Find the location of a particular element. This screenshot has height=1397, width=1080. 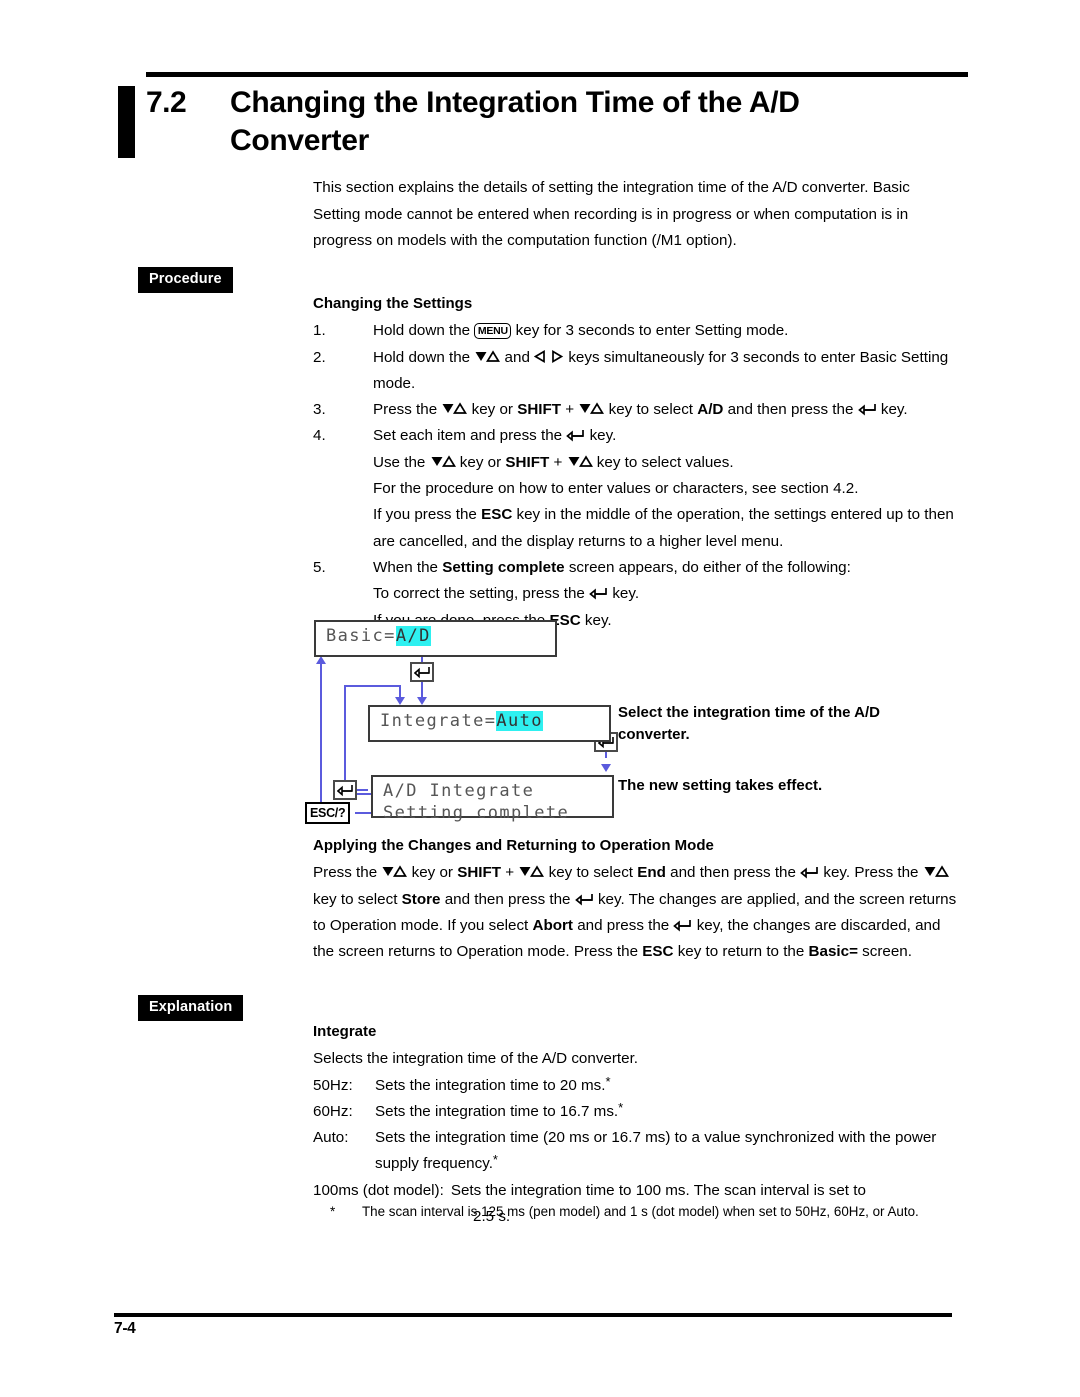

step-number: 5. is located at coordinates (319, 567).